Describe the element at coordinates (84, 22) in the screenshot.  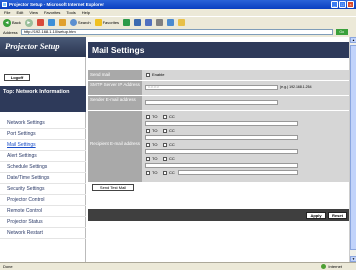
I see `search-label: Search` at that location.